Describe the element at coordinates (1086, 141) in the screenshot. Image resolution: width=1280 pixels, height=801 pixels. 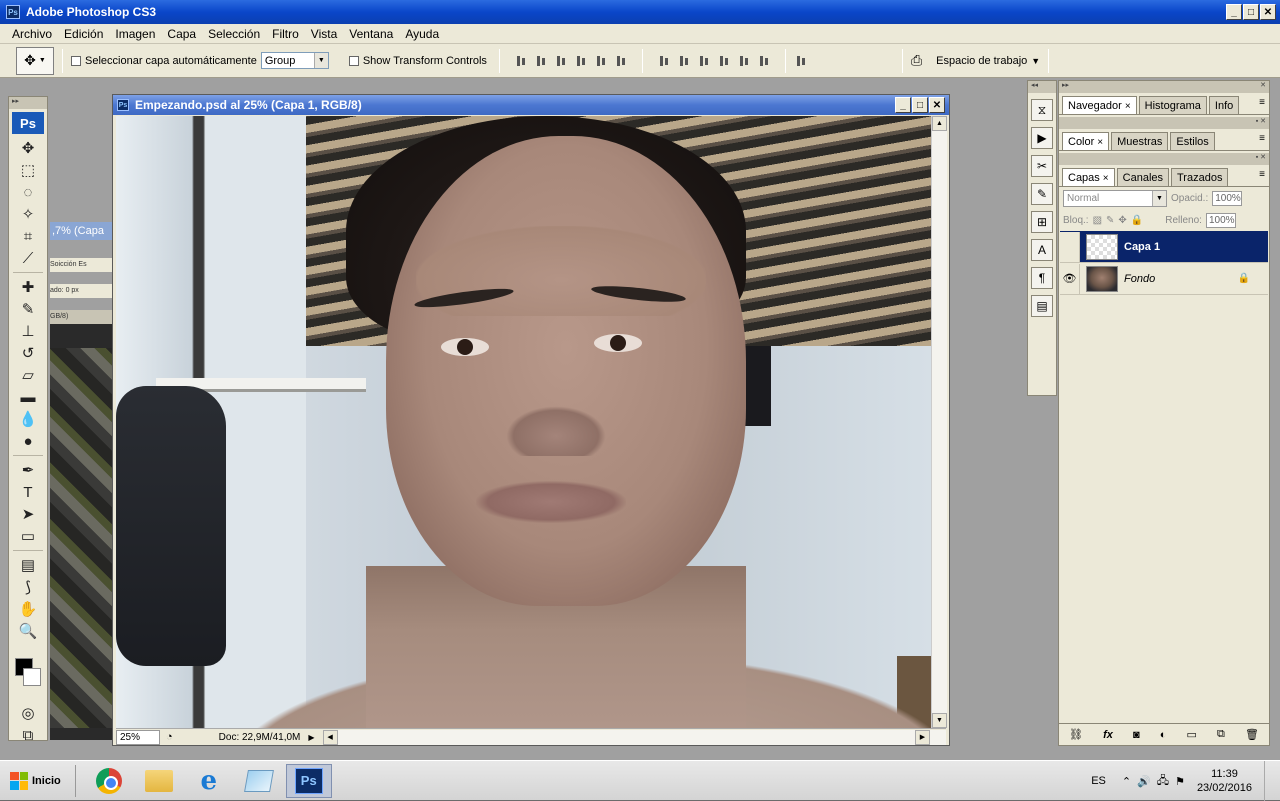
I see `tab-color: Color ×` at that location.